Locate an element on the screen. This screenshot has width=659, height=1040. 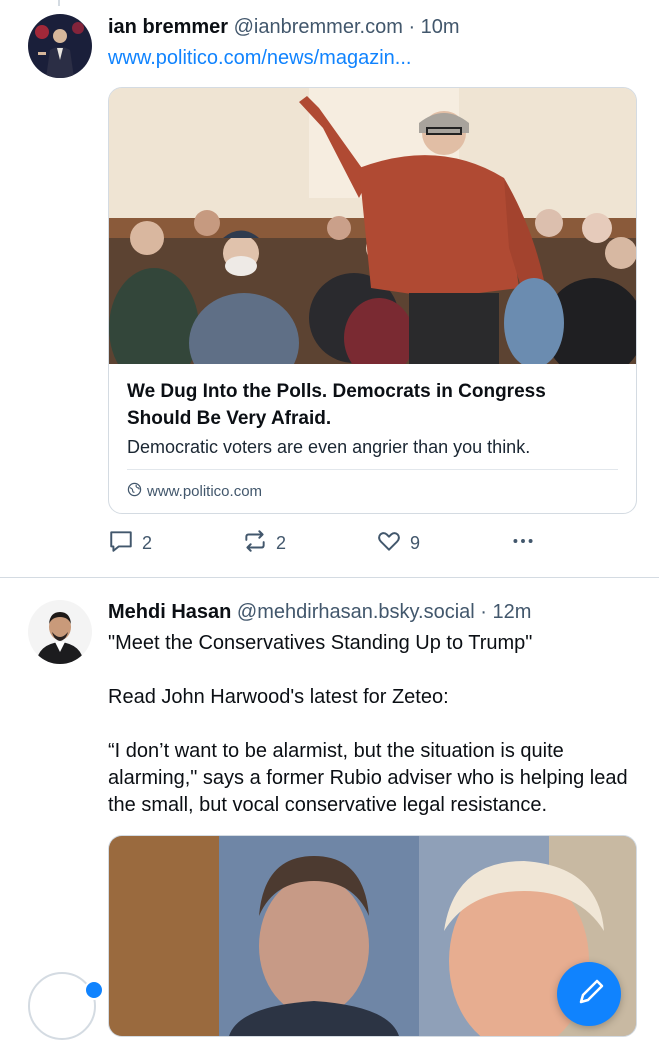
divider is located at coordinates (372, 469).